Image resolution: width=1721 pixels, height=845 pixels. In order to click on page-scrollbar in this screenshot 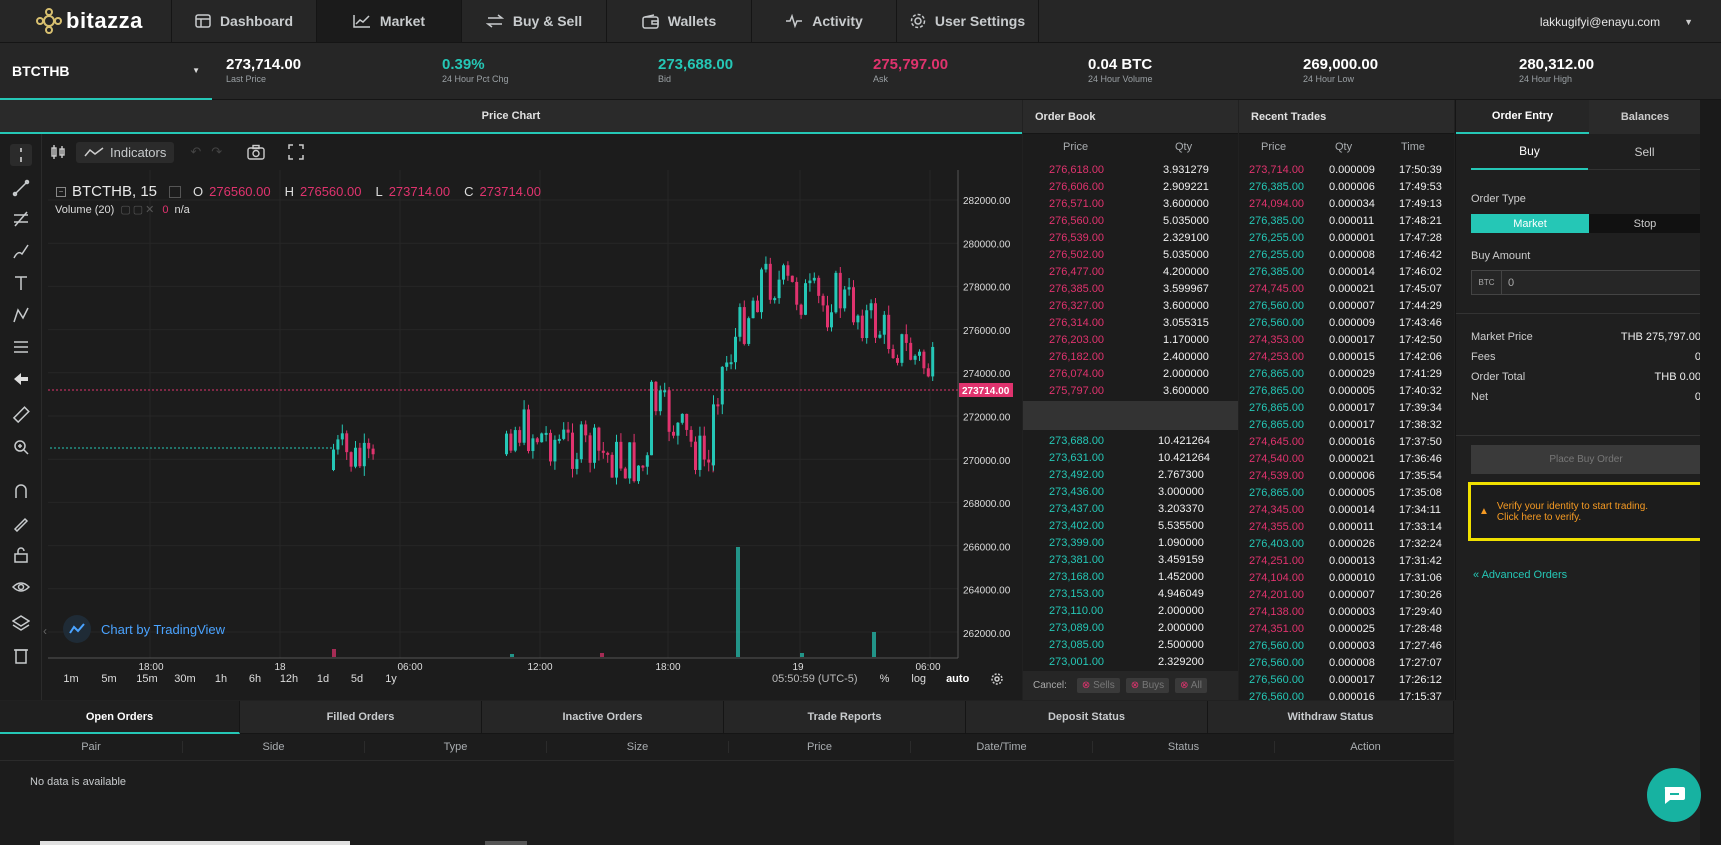, I will do `click(1710, 472)`.